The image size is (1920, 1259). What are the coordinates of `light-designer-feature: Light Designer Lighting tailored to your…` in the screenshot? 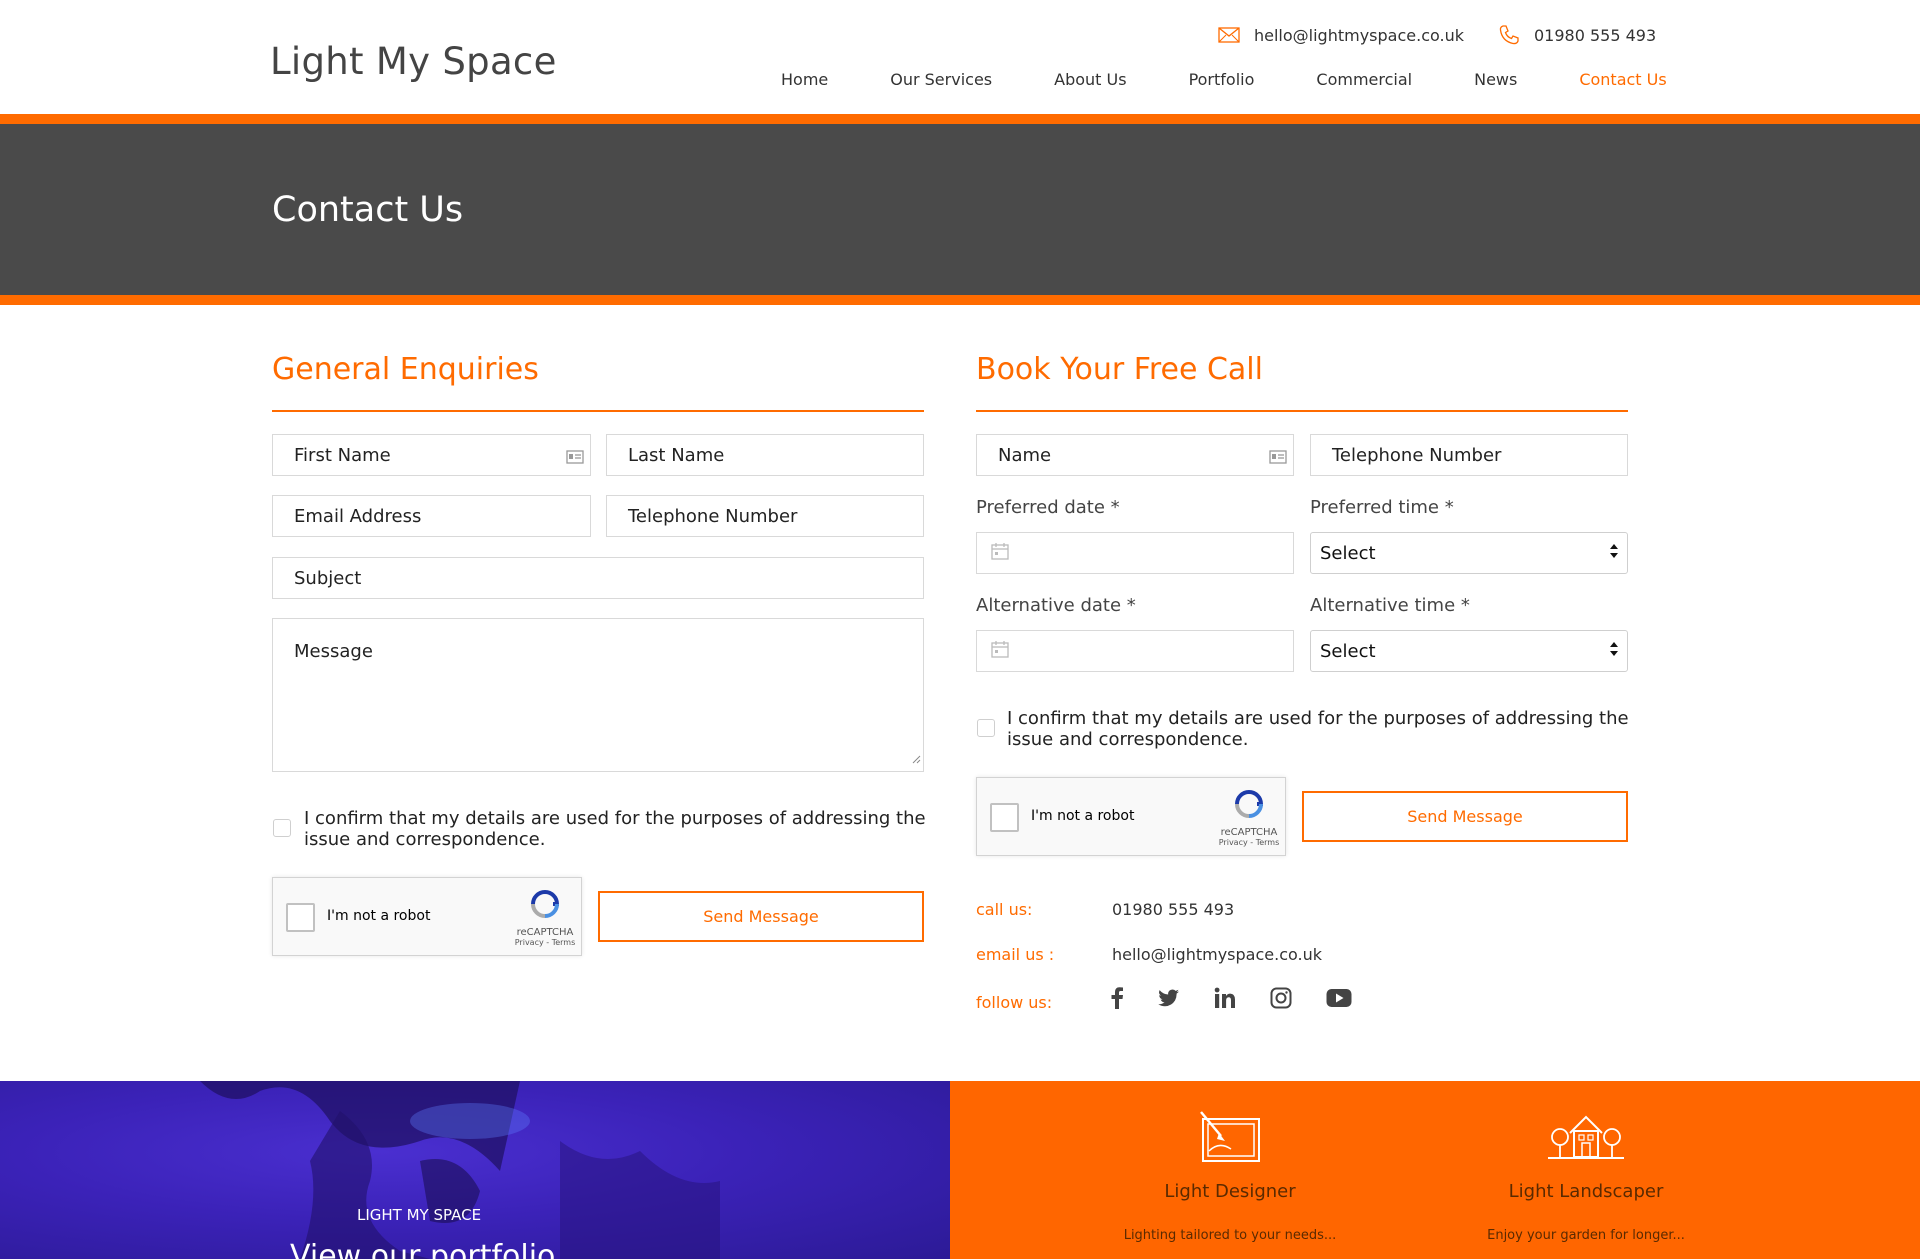 It's located at (1230, 1177).